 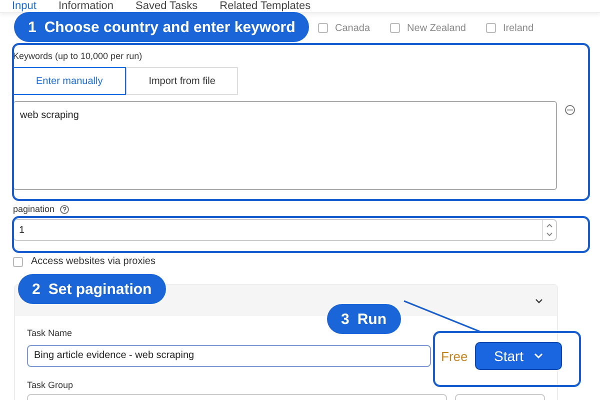 I want to click on keywords-label: Keywords (up to 10,000 per run), so click(x=78, y=56).